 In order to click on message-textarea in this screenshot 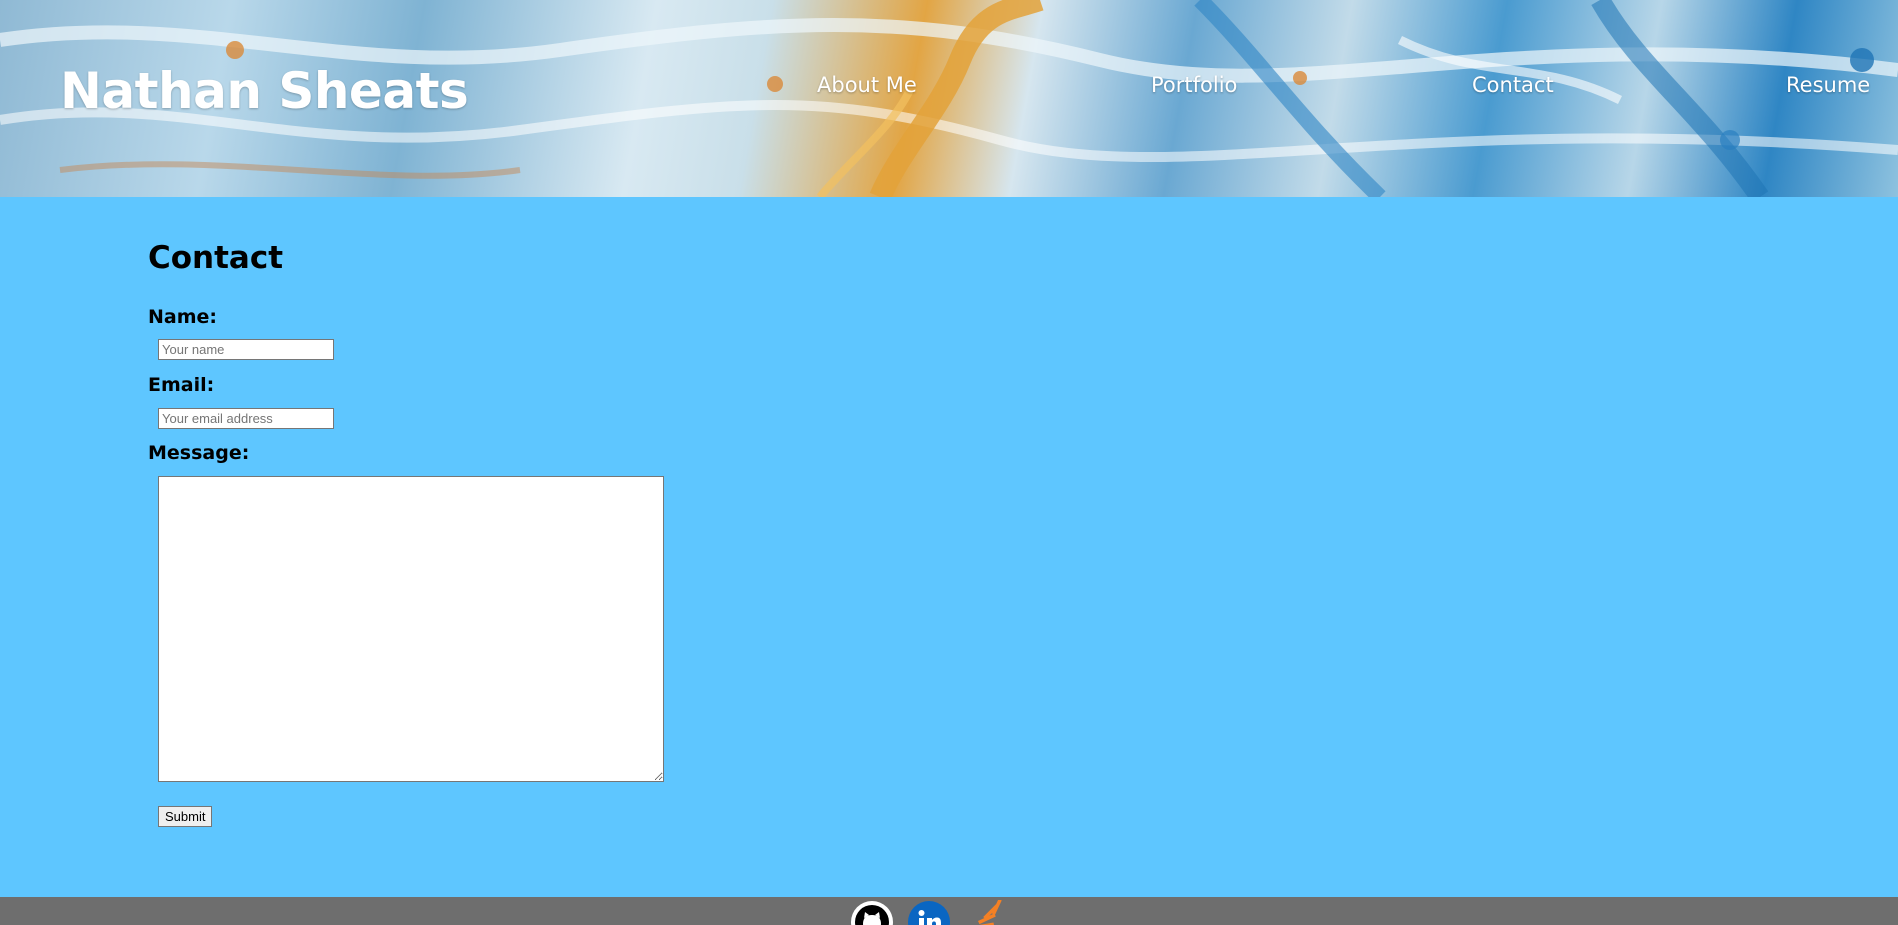, I will do `click(411, 629)`.